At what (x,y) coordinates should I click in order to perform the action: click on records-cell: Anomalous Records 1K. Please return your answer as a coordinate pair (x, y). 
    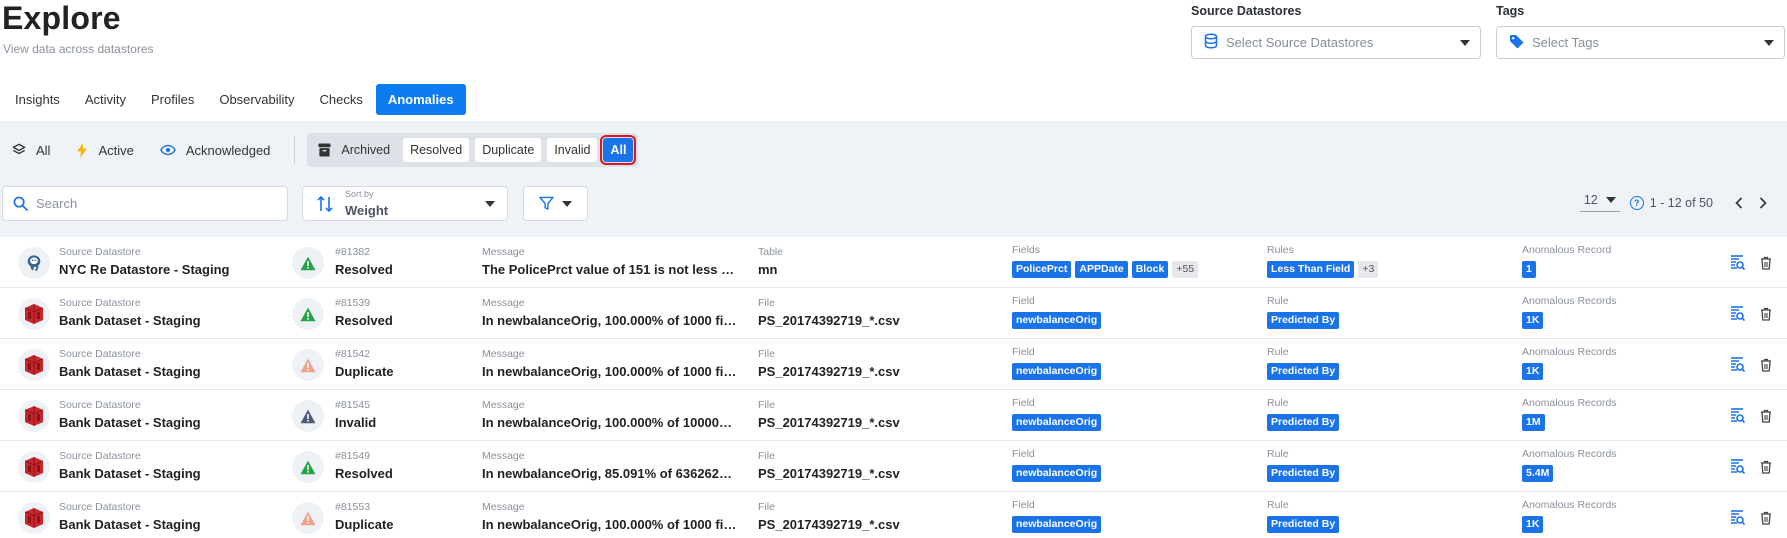
    Looking at the image, I should click on (1569, 363).